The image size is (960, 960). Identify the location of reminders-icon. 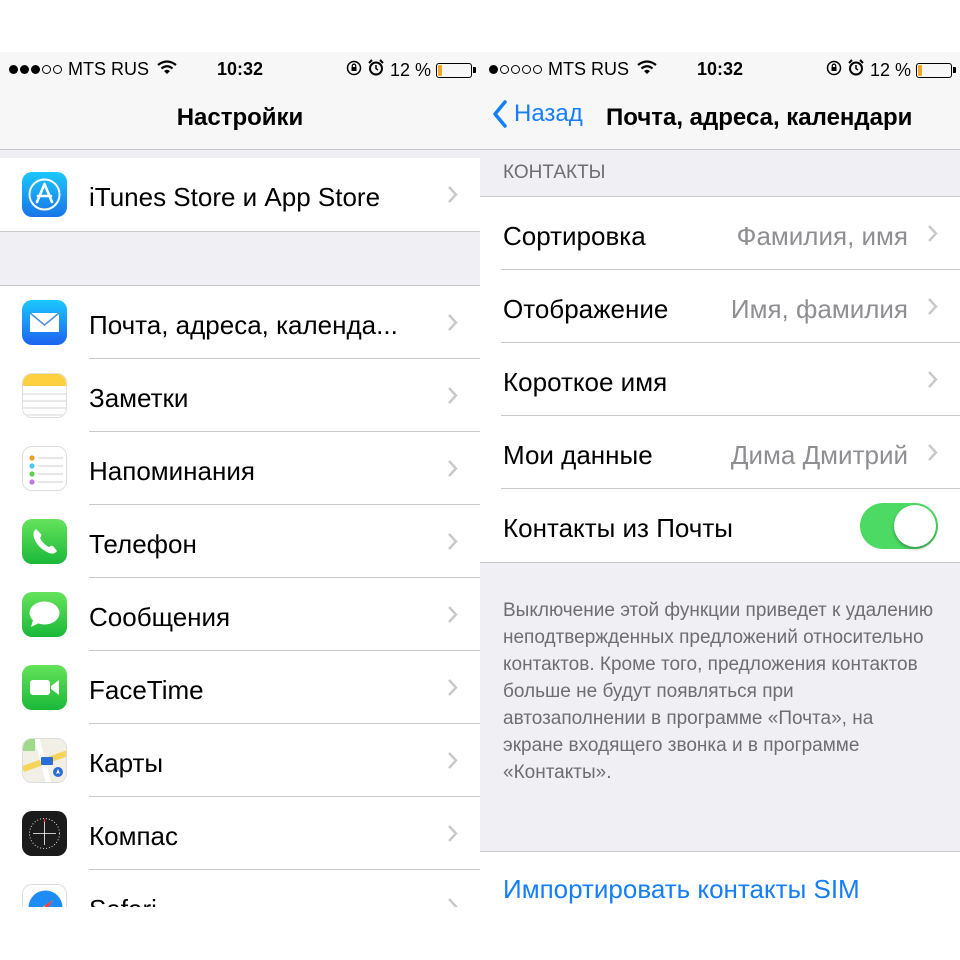
(44, 468).